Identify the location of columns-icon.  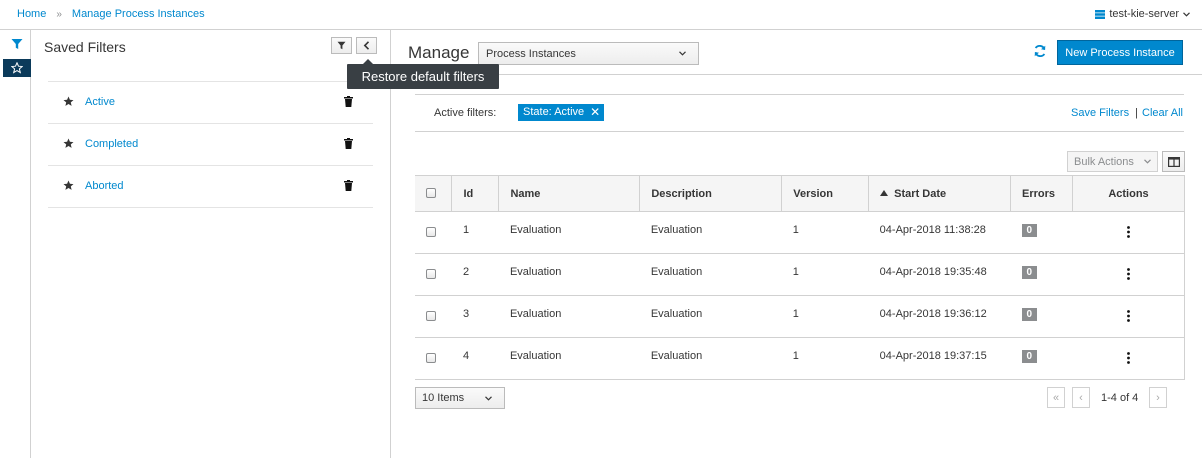
(1173, 161).